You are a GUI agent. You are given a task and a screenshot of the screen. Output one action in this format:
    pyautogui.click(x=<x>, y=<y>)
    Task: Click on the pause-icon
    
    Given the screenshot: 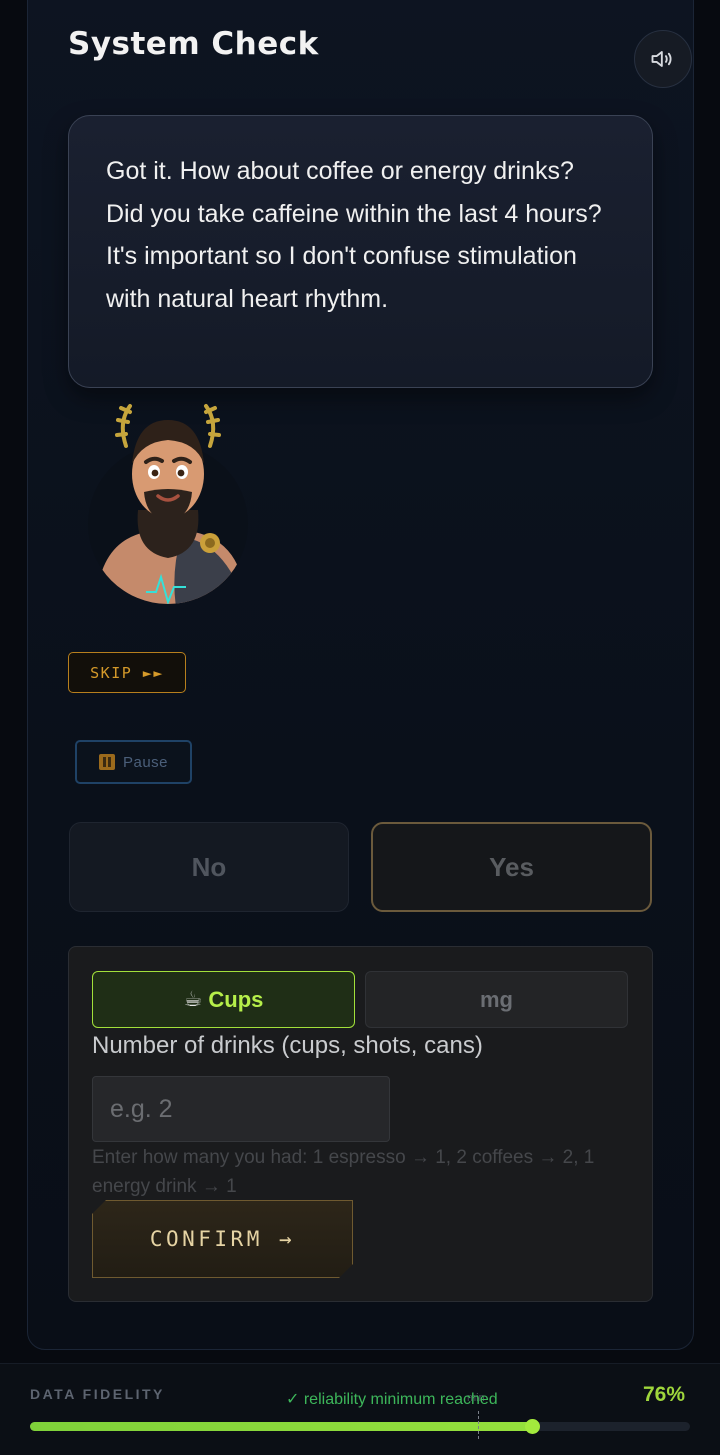 What is the action you would take?
    pyautogui.click(x=106, y=762)
    